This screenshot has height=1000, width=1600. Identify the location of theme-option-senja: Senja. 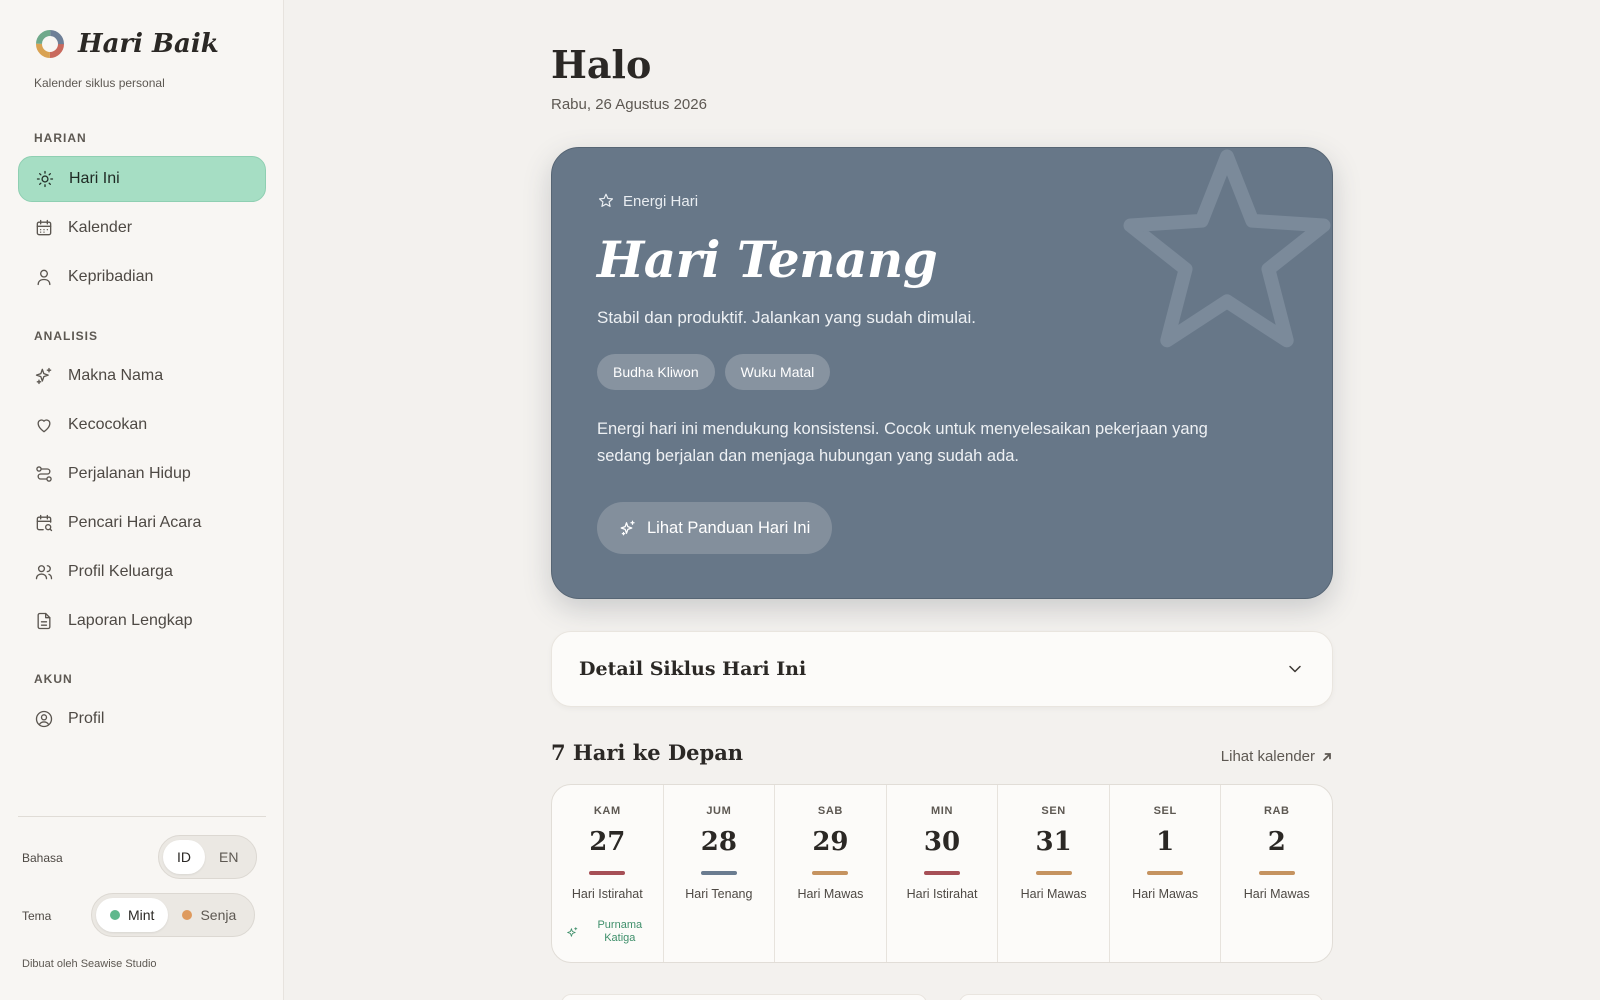
(209, 915).